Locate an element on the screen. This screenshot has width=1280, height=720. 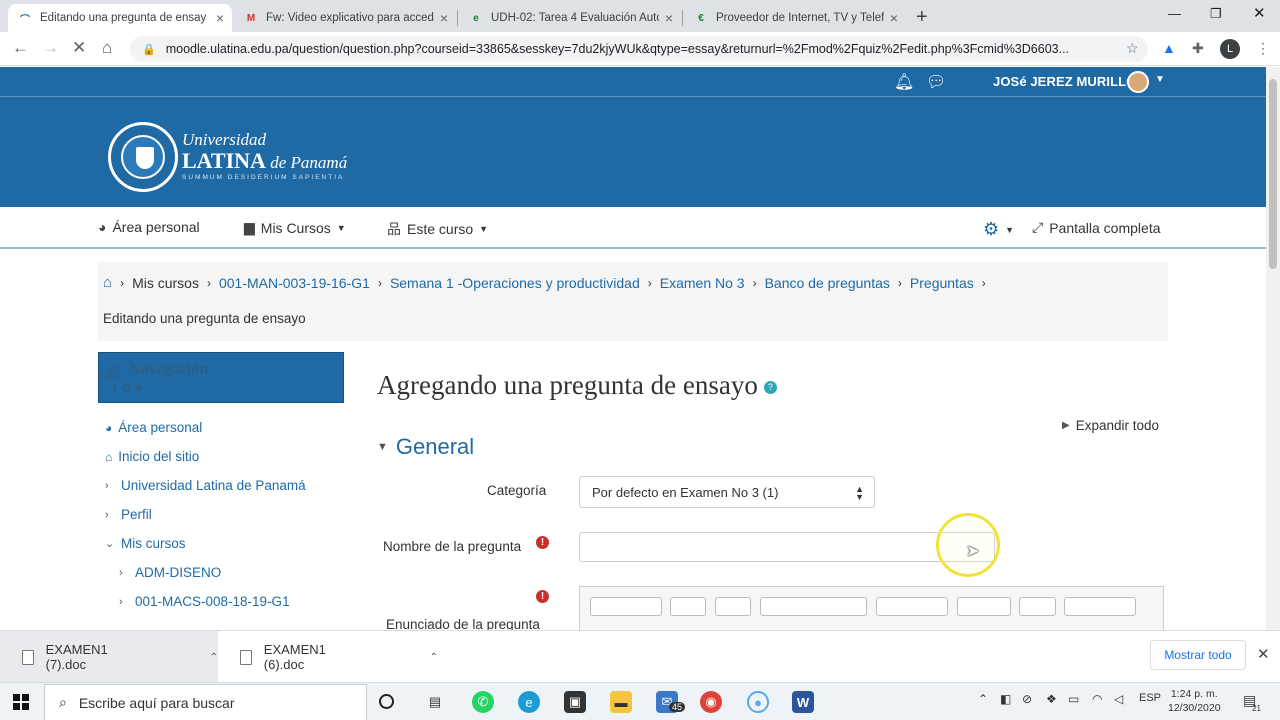
breadcrumb-exam: Examen No 3 is located at coordinates (702, 283).